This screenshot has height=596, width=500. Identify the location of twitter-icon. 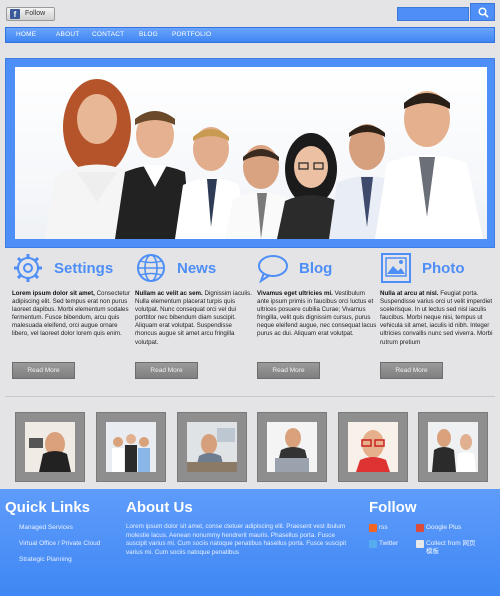
(373, 544).